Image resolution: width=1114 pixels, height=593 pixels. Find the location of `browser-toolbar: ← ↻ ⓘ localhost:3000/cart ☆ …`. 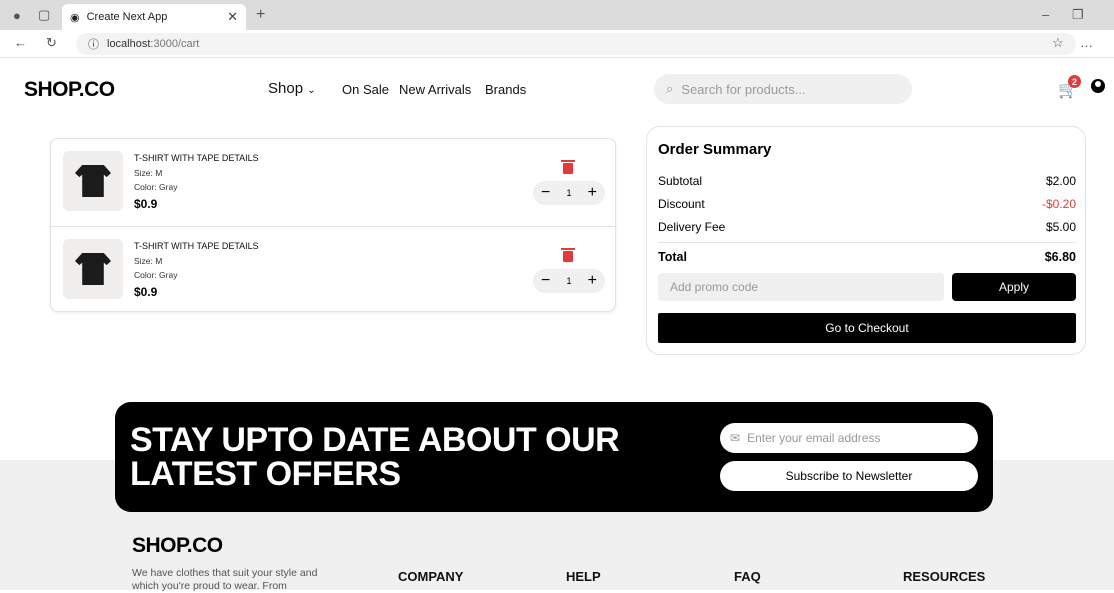

browser-toolbar: ← ↻ ⓘ localhost:3000/cart ☆ … is located at coordinates (557, 44).